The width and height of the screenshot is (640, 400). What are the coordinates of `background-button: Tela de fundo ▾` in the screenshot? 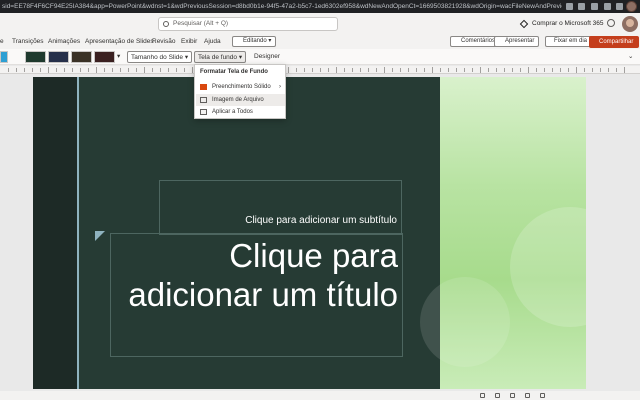 It's located at (220, 57).